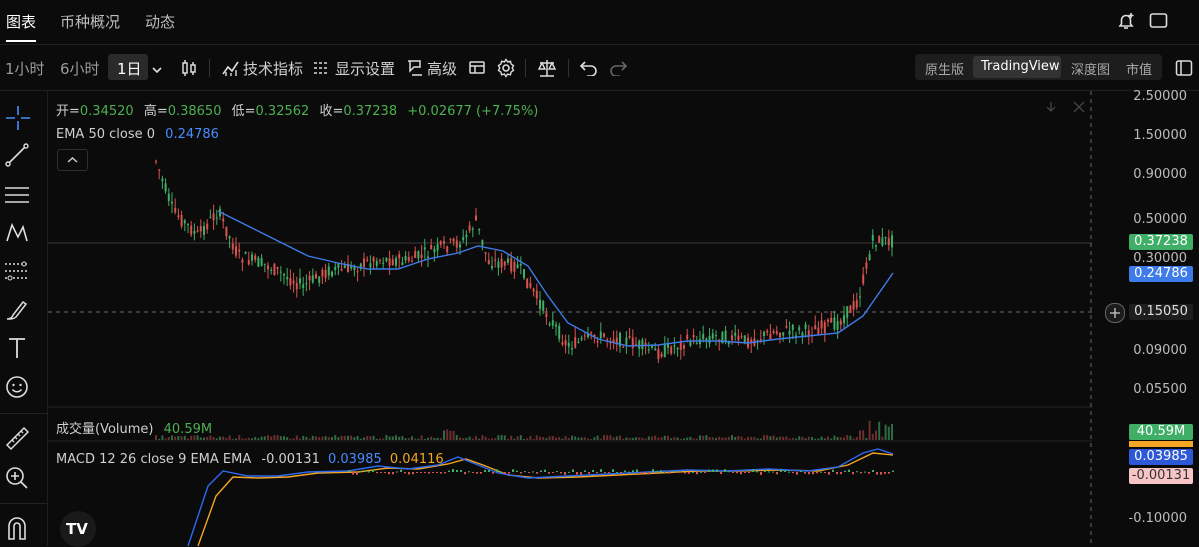 Image resolution: width=1199 pixels, height=547 pixels. I want to click on tab-coin-overview: 币种概况, so click(90, 21).